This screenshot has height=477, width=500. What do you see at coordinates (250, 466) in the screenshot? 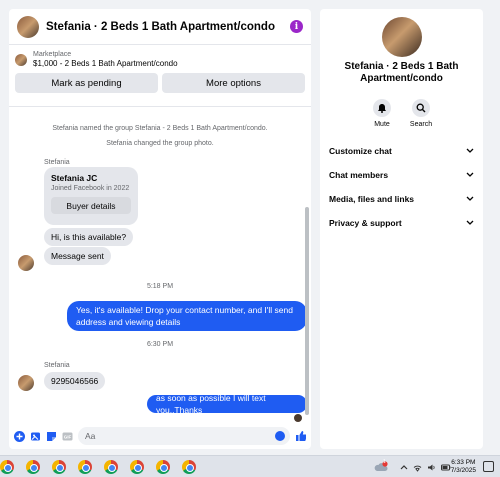
I see `taskbar: 1 6:33 PM 7/3/2025` at bounding box center [250, 466].